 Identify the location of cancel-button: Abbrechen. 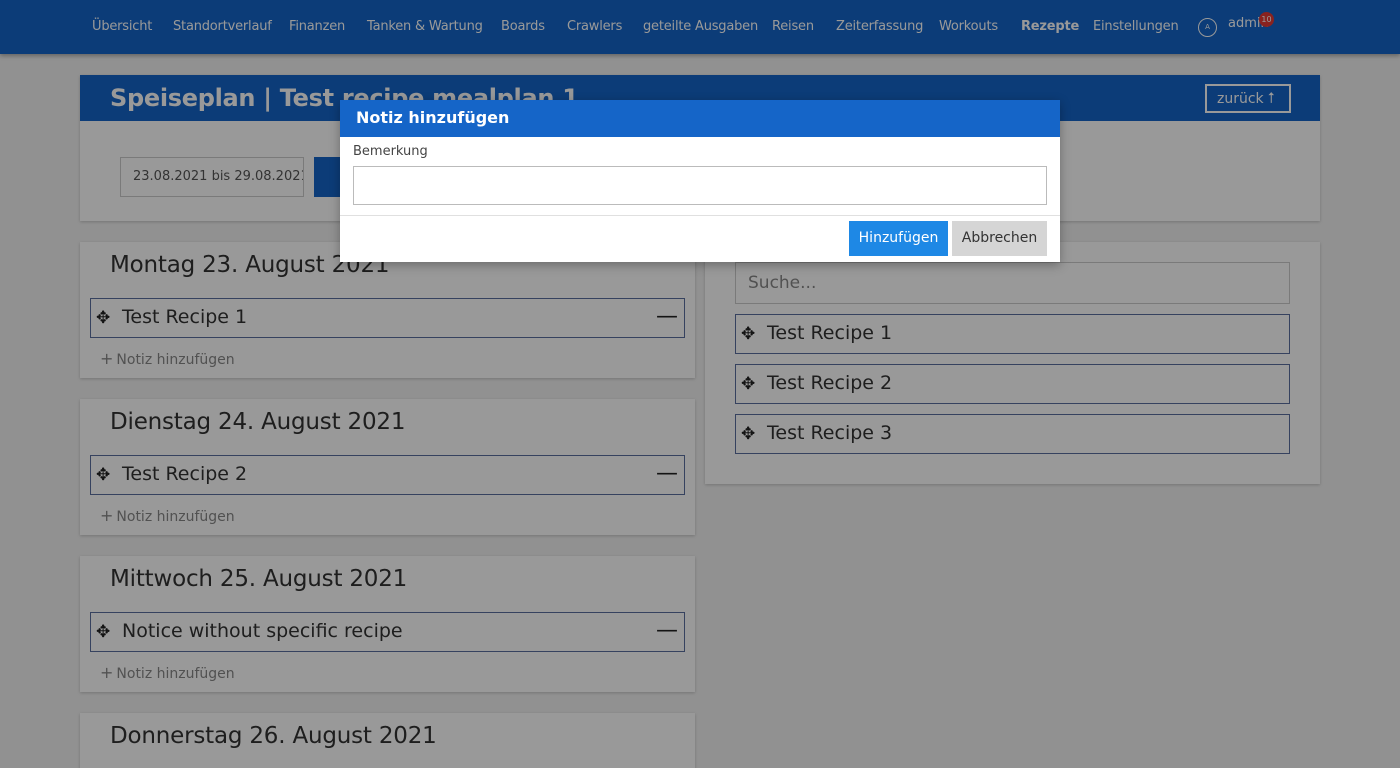
(999, 238).